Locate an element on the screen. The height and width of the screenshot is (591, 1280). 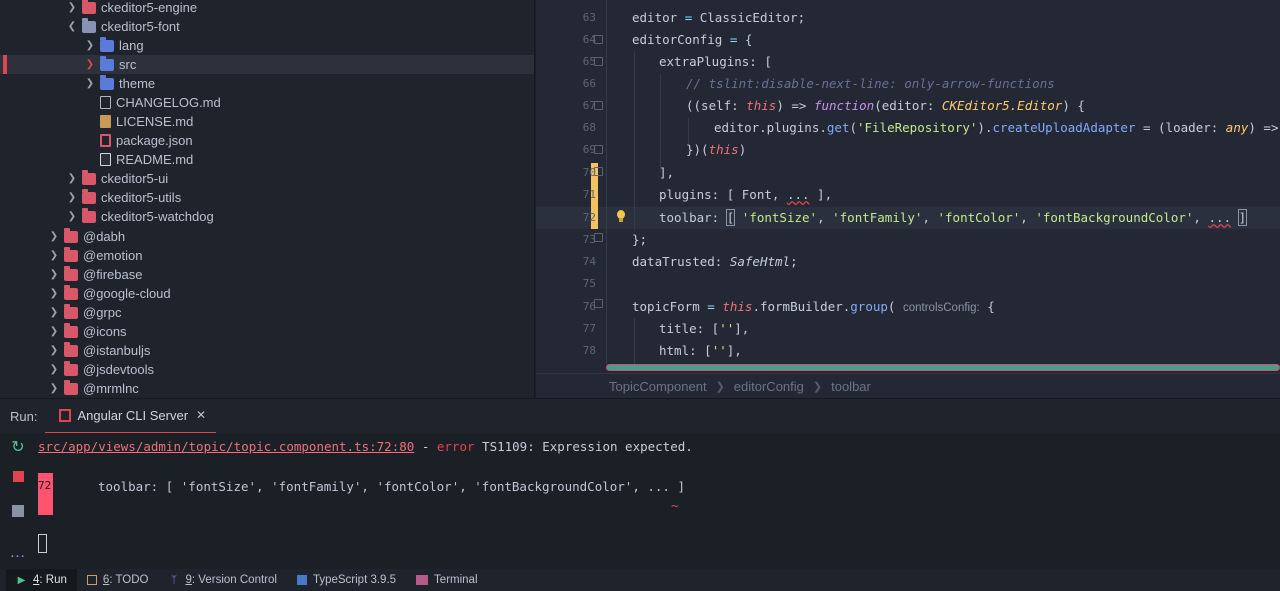
tool-window-terminal: Terminal is located at coordinates (446, 580).